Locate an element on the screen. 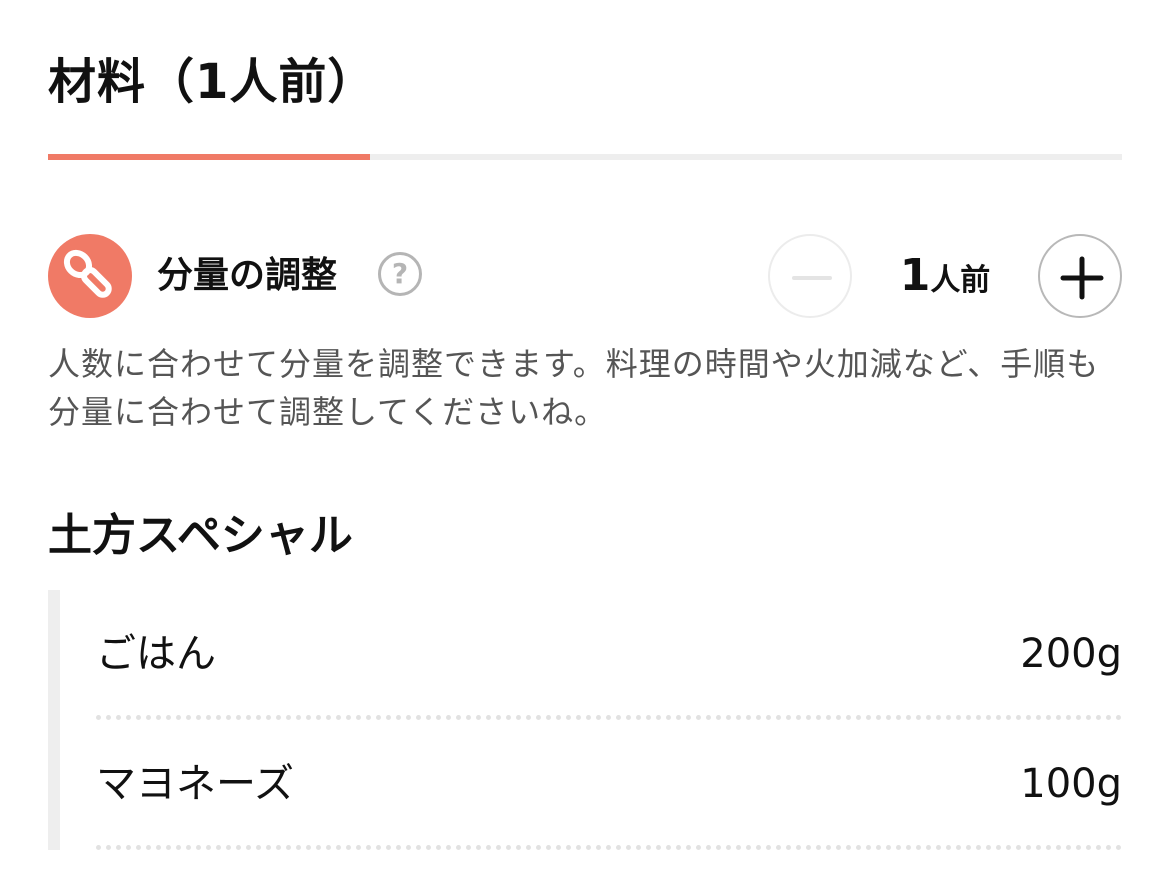 This screenshot has width=1170, height=887. decrease-serving-button is located at coordinates (810, 276).